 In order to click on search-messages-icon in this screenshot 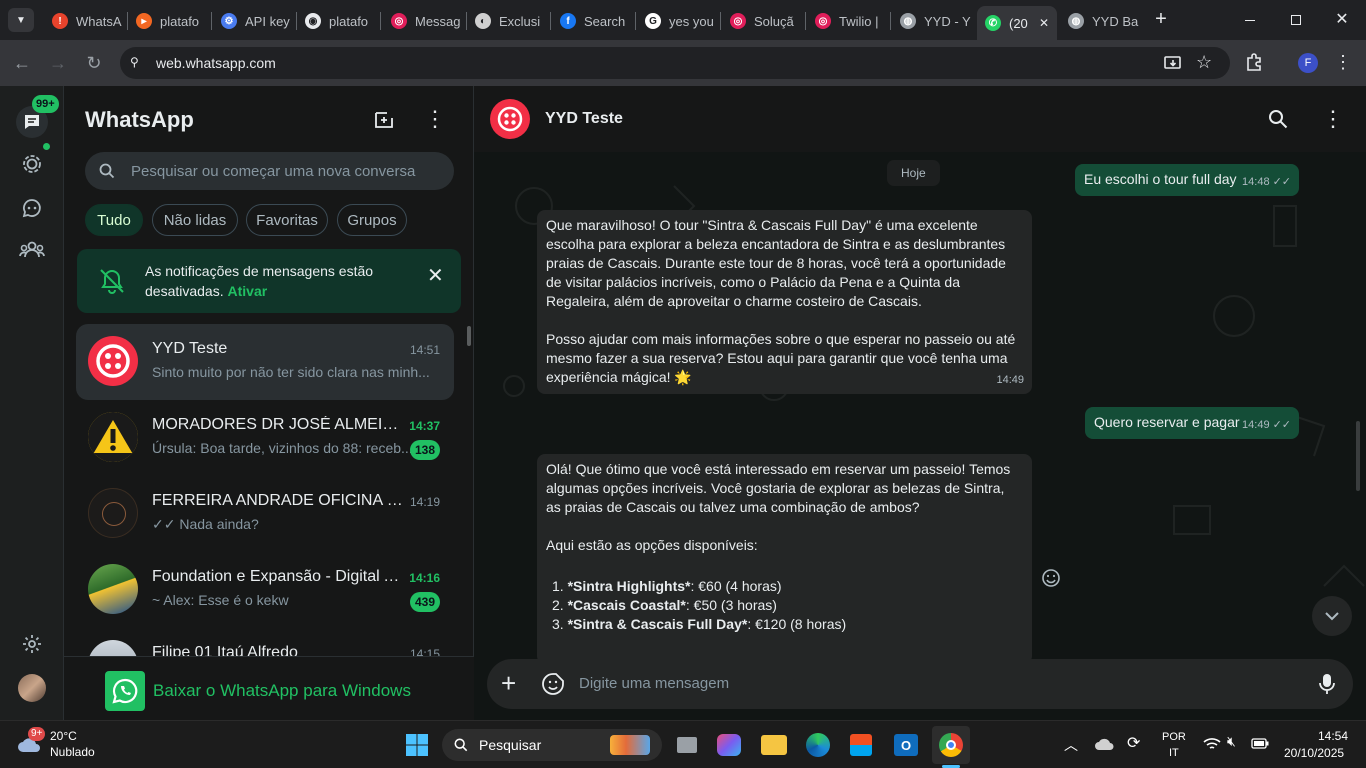, I will do `click(1278, 119)`.